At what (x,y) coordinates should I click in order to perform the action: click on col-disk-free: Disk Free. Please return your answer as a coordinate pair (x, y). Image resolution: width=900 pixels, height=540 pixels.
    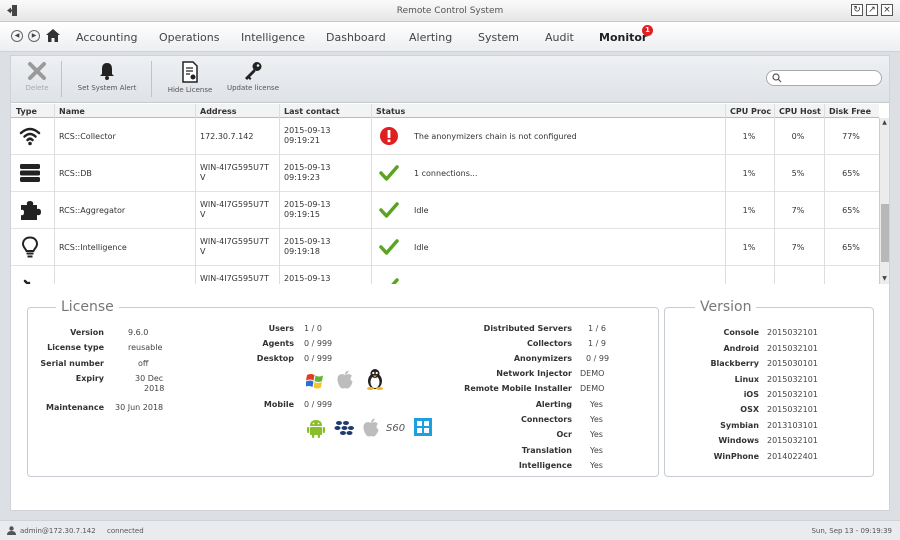
    Looking at the image, I should click on (850, 111).